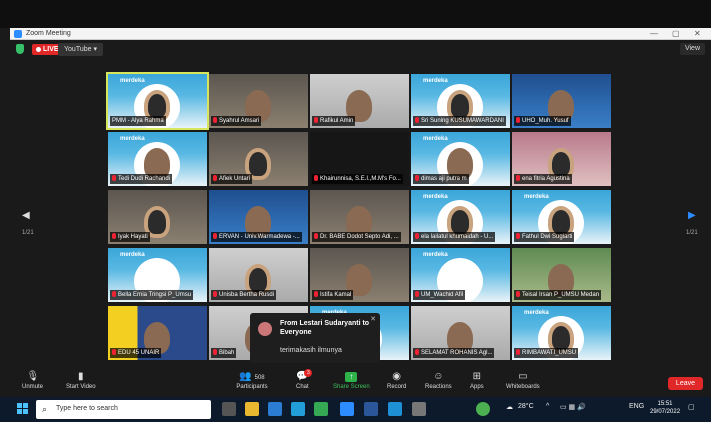 This screenshot has width=711, height=422. What do you see at coordinates (311, 350) in the screenshot?
I see `chat-message: terimakasih ilmunya` at bounding box center [311, 350].